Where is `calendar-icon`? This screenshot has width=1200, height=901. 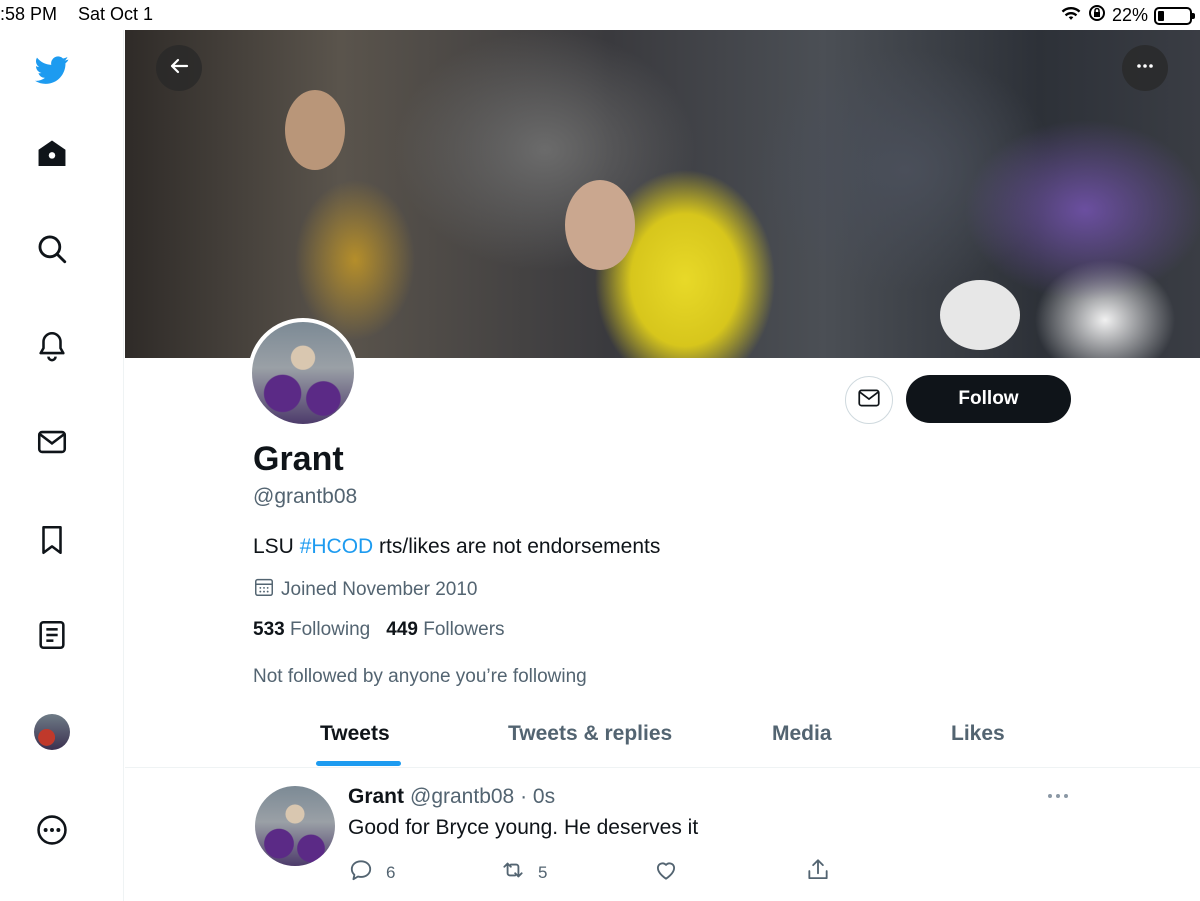
calendar-icon is located at coordinates (264, 590).